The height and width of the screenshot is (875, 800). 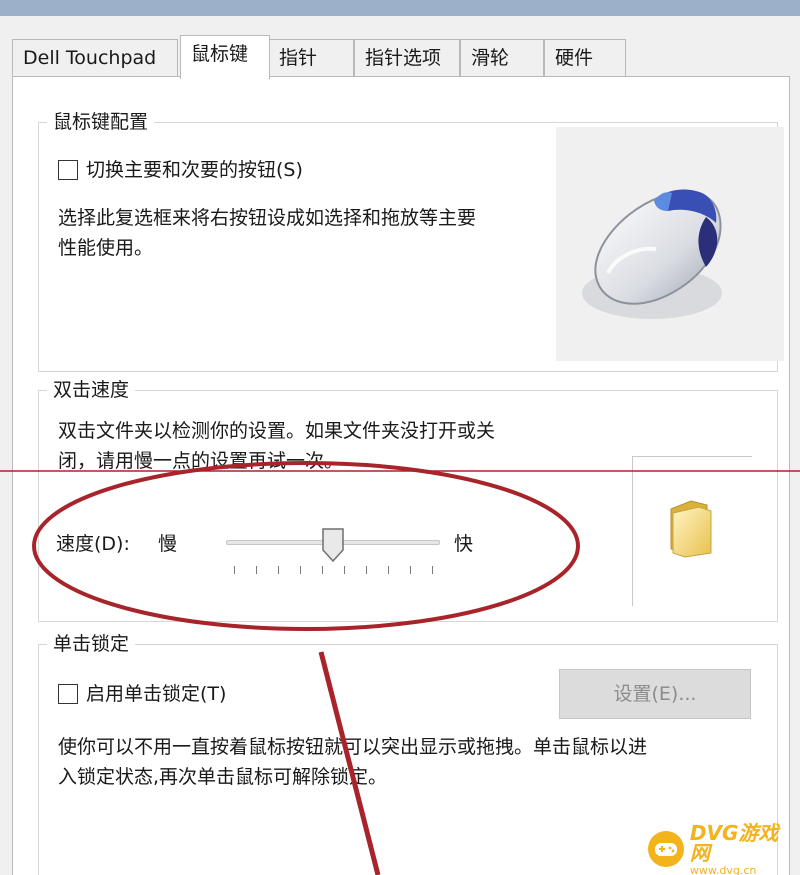 I want to click on mouse-preview, so click(x=670, y=244).